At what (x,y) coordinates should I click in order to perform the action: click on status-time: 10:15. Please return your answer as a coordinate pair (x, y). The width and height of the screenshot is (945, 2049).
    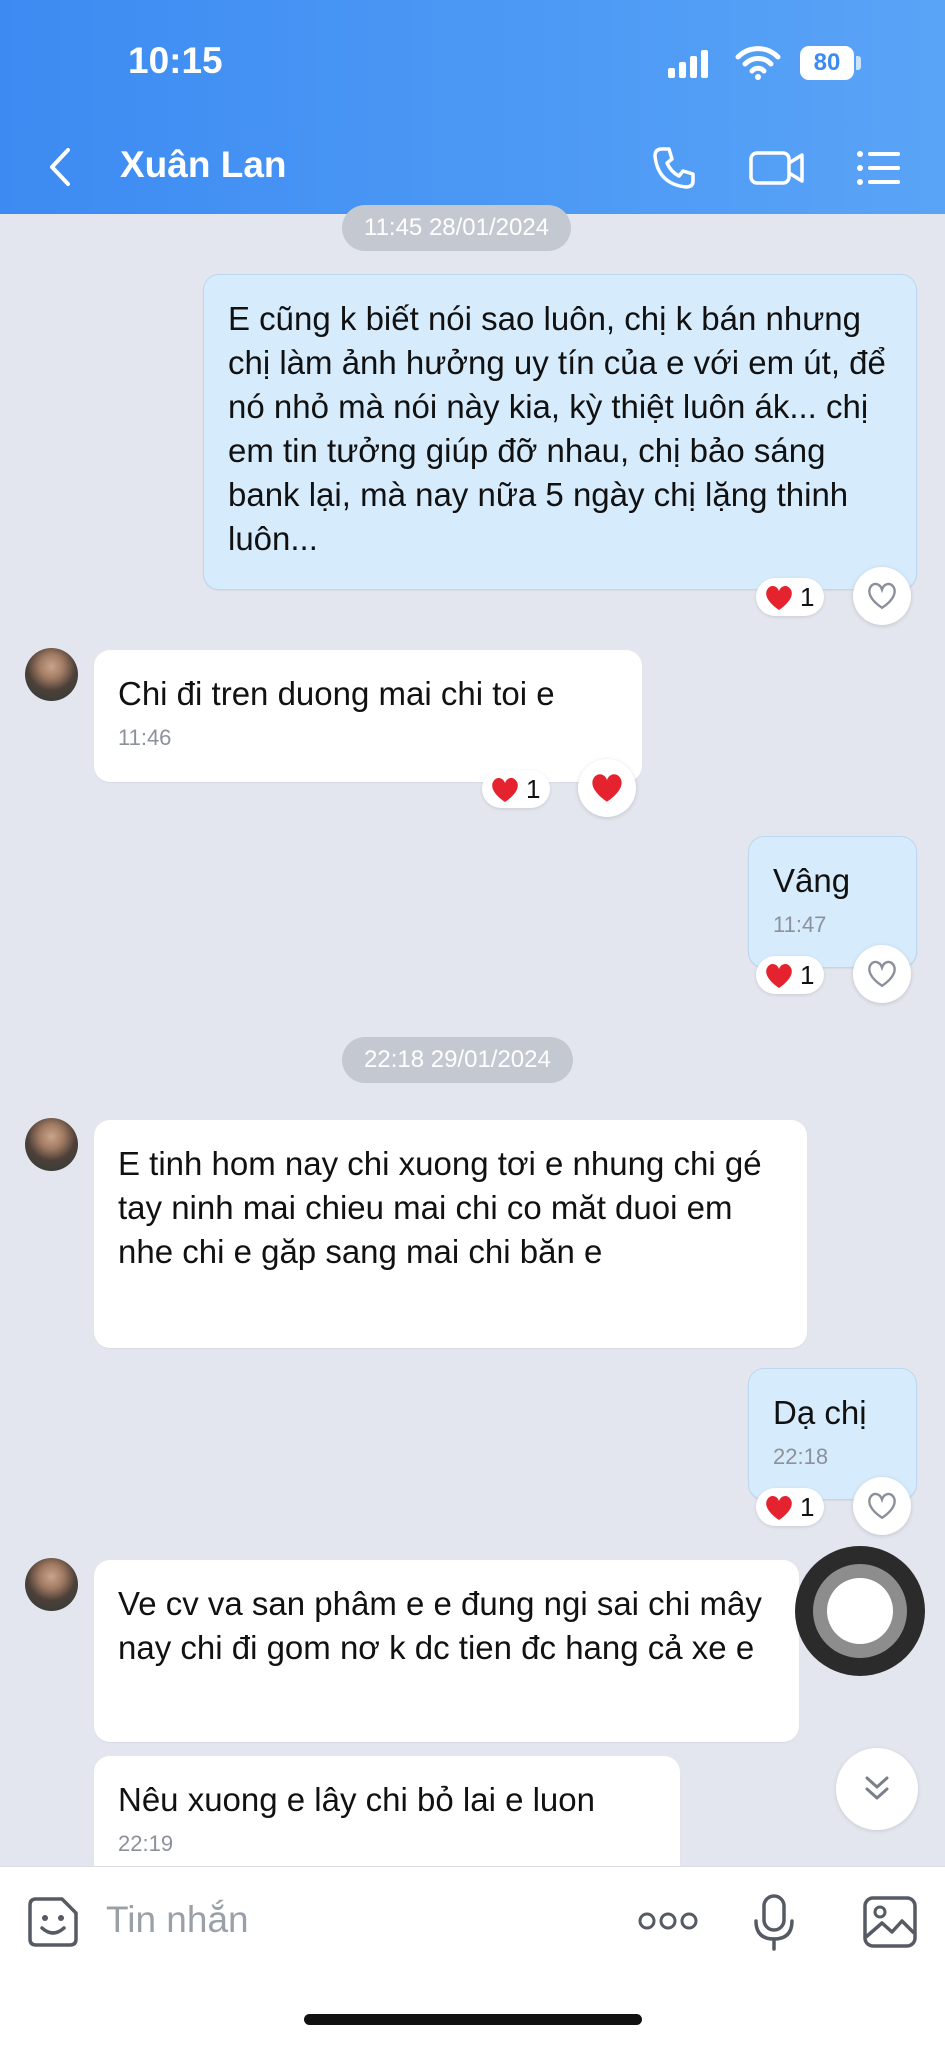
    Looking at the image, I should click on (175, 60).